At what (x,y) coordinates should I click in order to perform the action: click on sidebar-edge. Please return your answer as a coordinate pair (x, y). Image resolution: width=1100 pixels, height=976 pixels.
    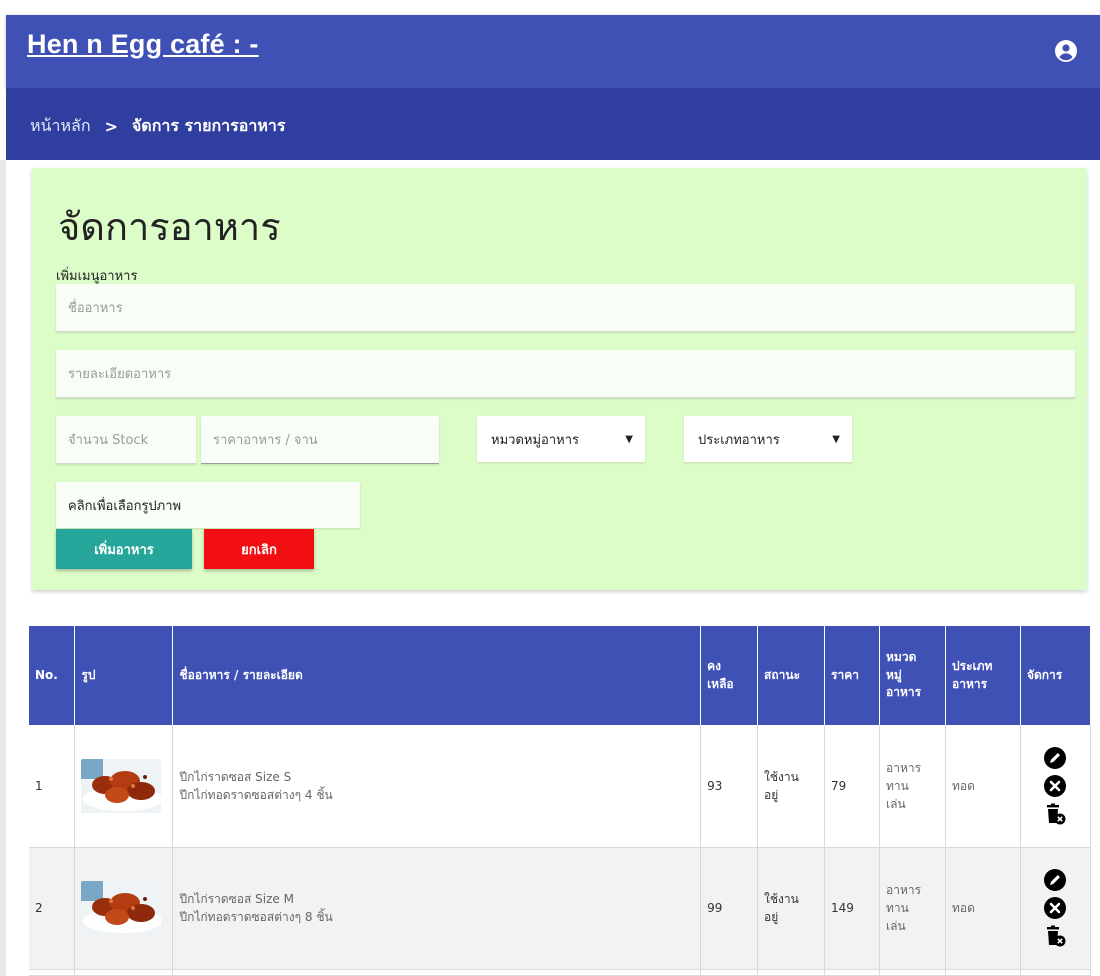
    Looking at the image, I should click on (3, 568).